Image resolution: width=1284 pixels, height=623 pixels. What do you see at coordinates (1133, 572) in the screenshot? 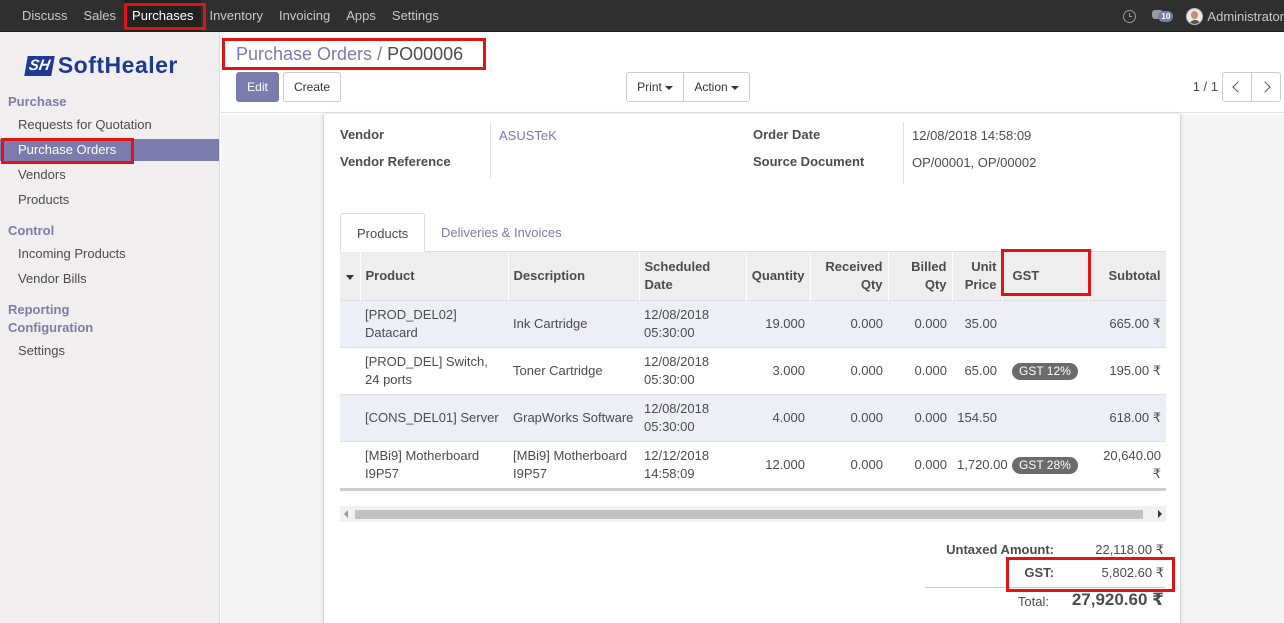
I see `gst-total-value: 5,802.60 ₹` at bounding box center [1133, 572].